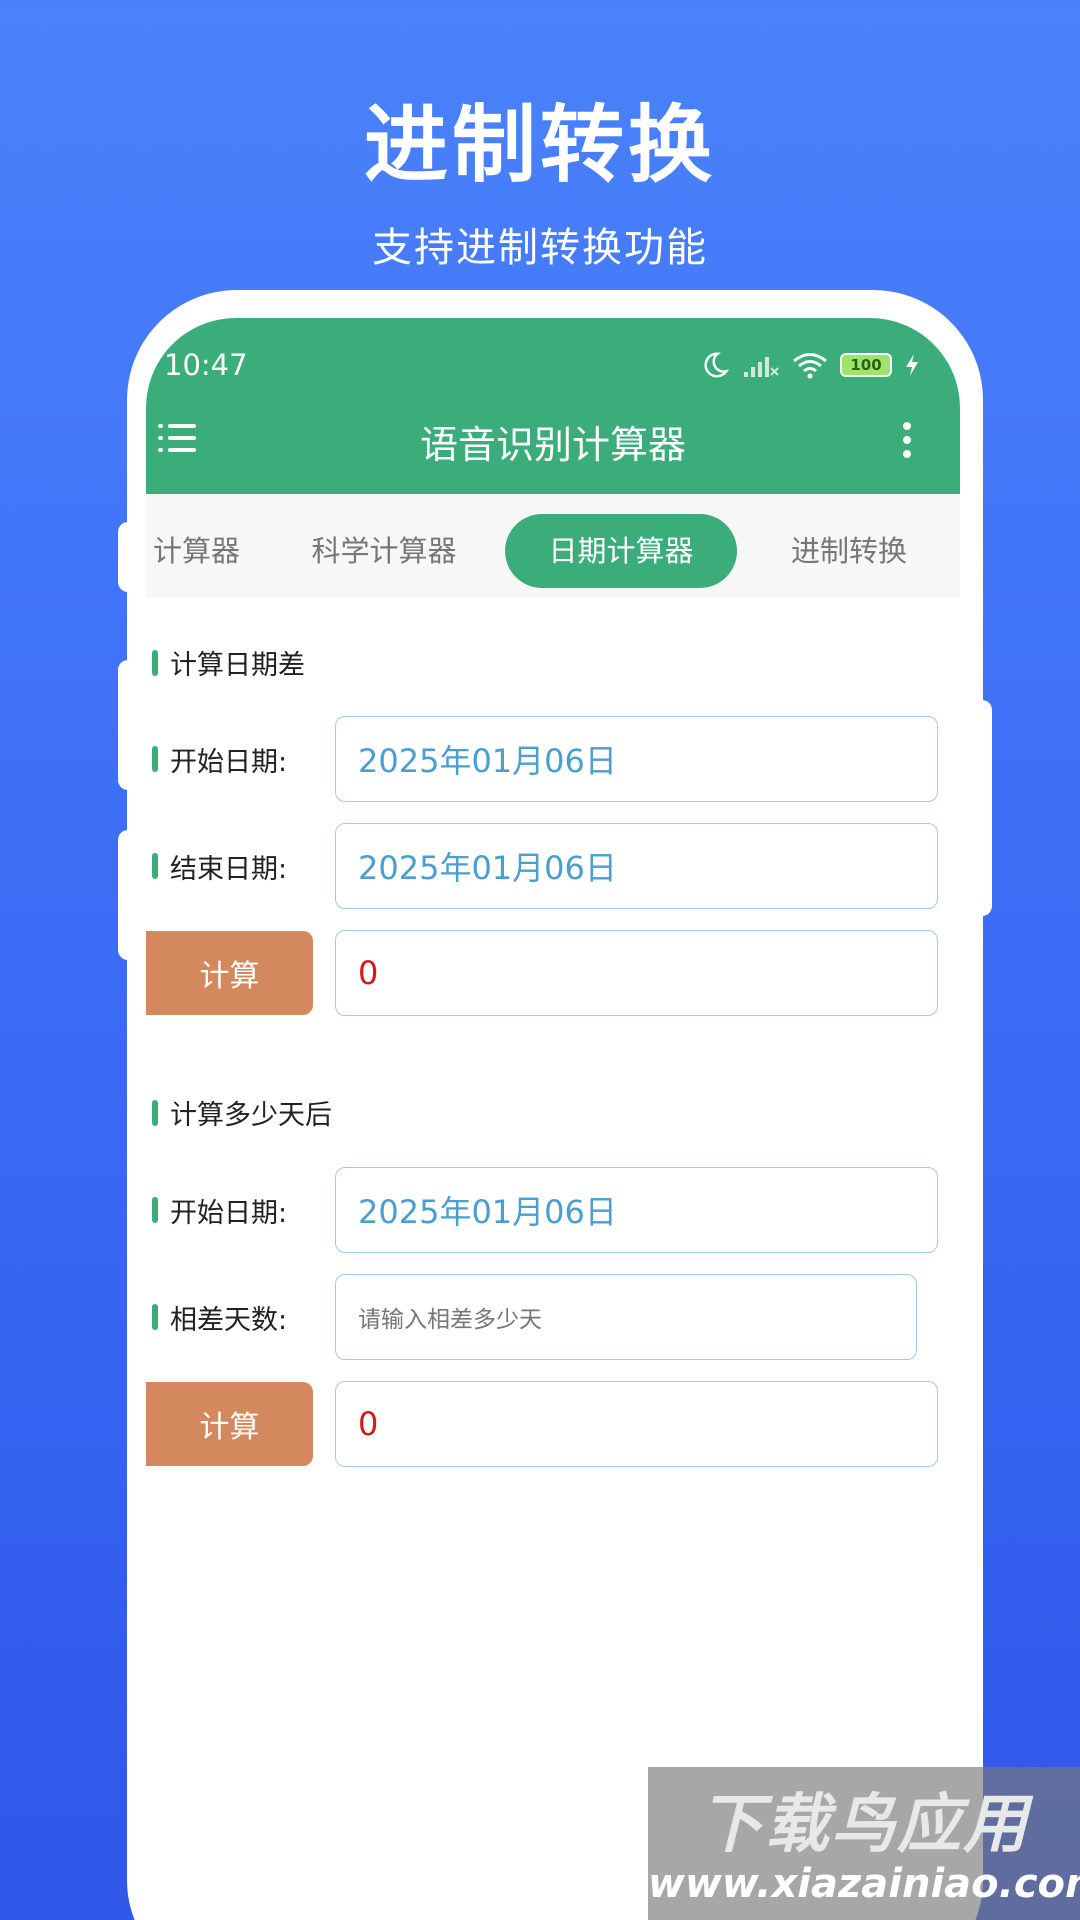 The width and height of the screenshot is (1080, 1920). I want to click on charging-icon, so click(912, 365).